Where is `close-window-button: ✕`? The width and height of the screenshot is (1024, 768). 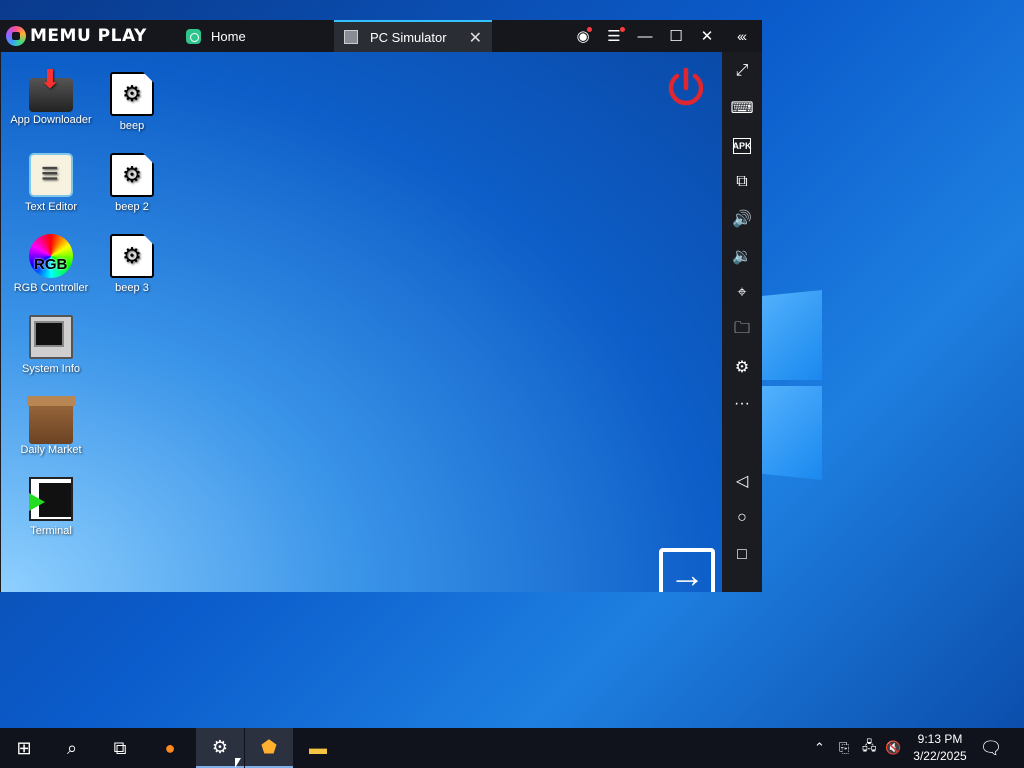 close-window-button: ✕ is located at coordinates (707, 36).